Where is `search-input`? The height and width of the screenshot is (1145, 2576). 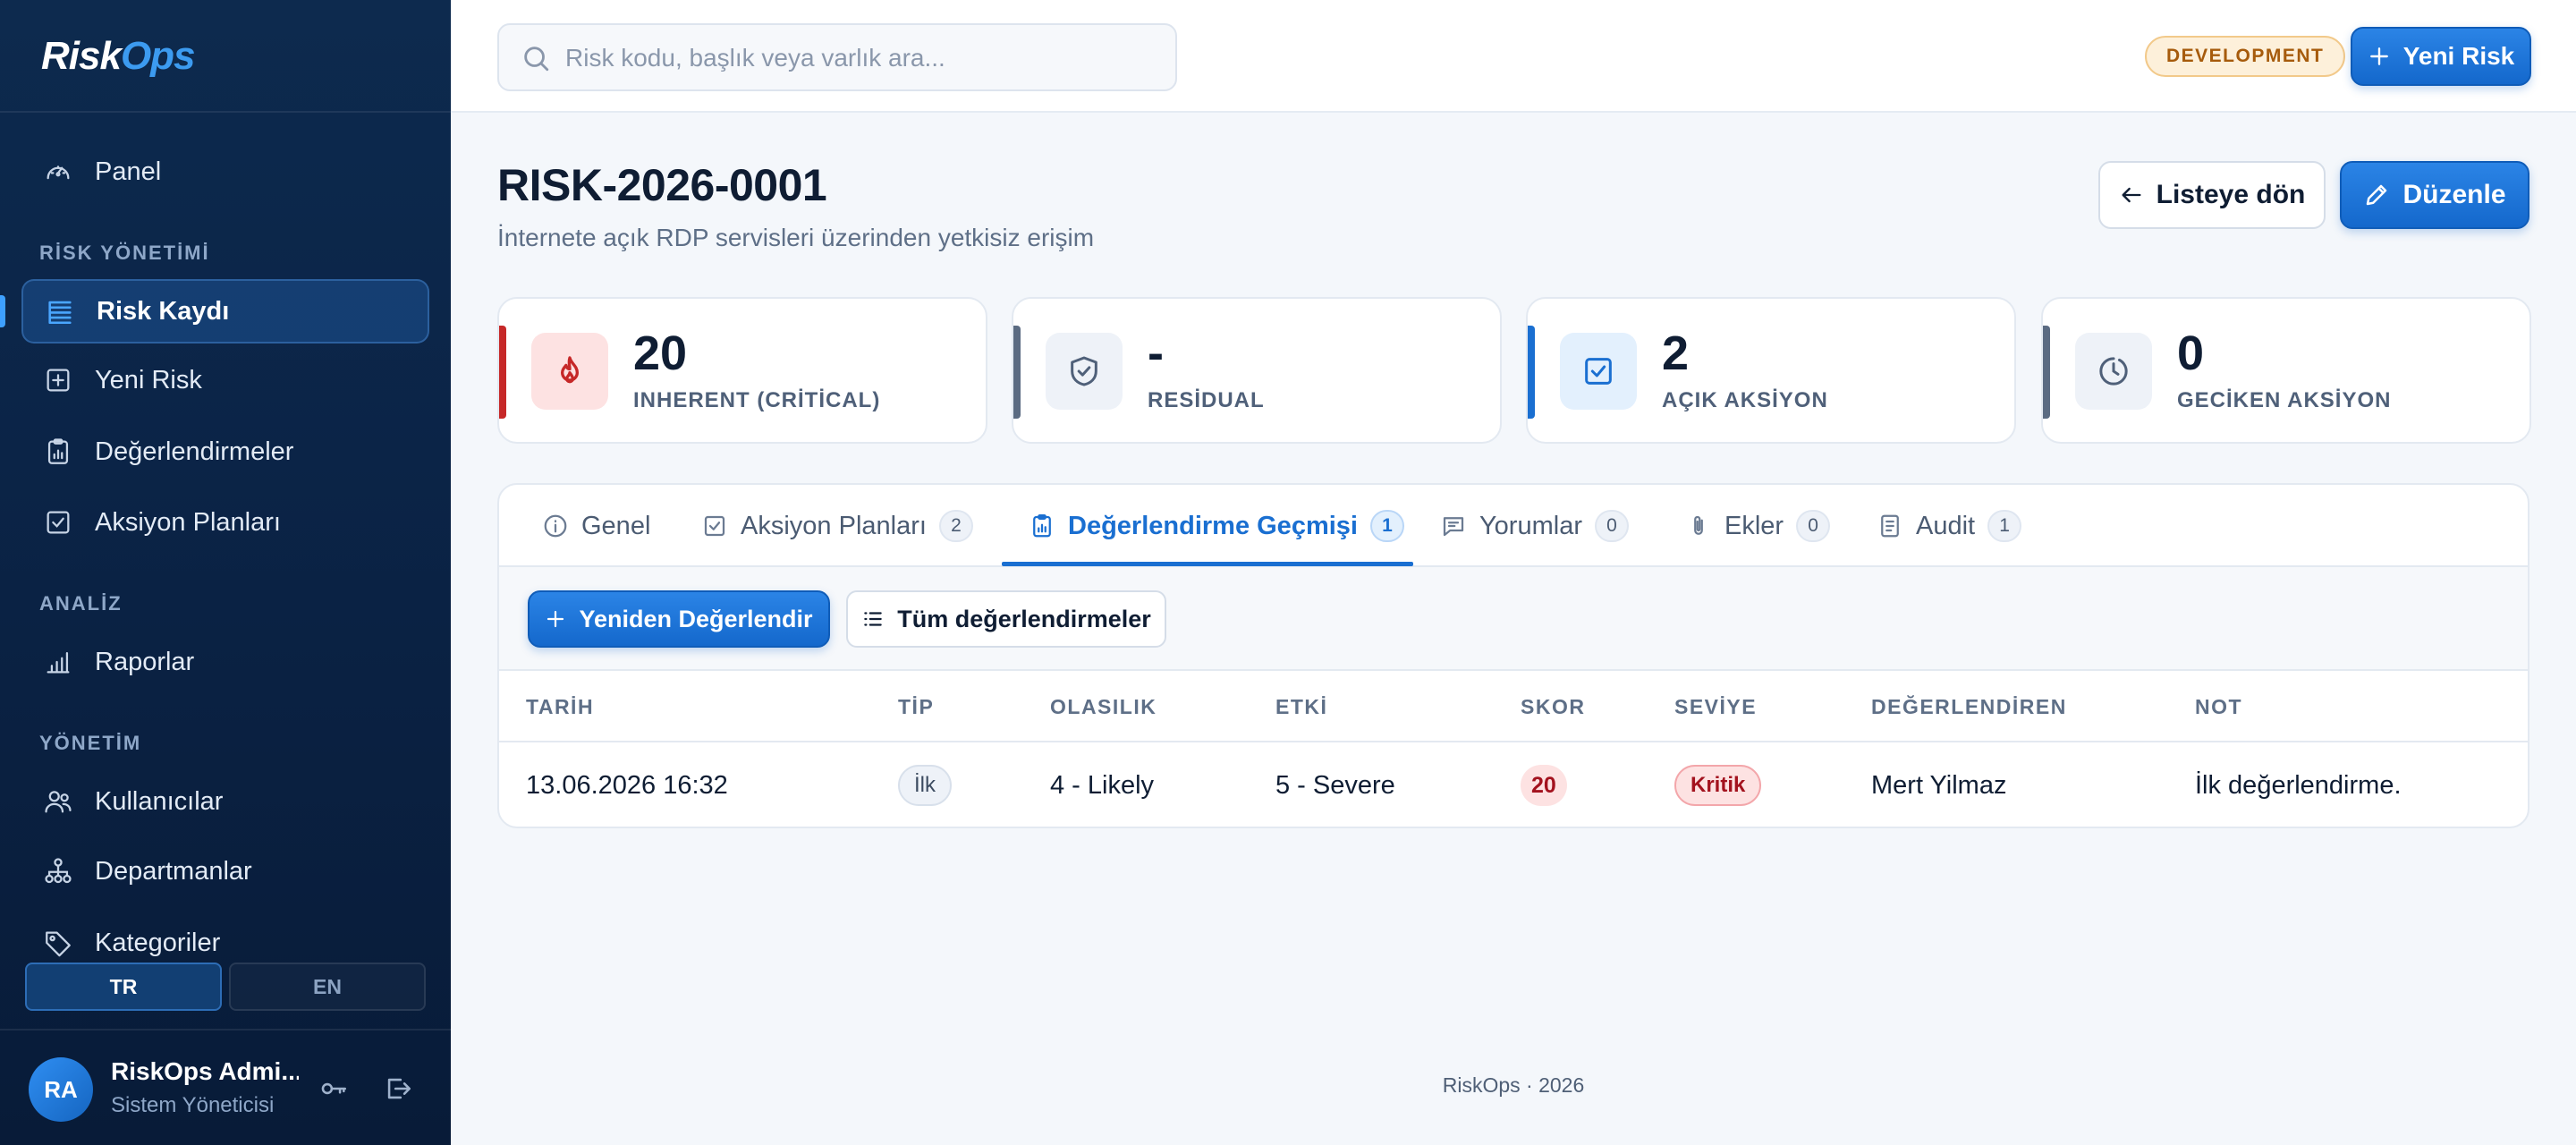 search-input is located at coordinates (860, 58).